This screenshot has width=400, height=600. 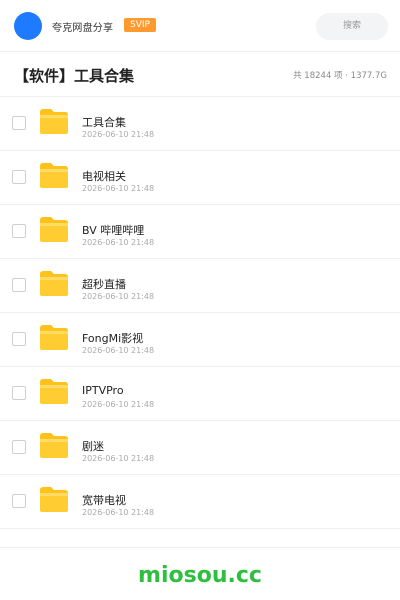 What do you see at coordinates (103, 390) in the screenshot?
I see `file-name: IPTVPro` at bounding box center [103, 390].